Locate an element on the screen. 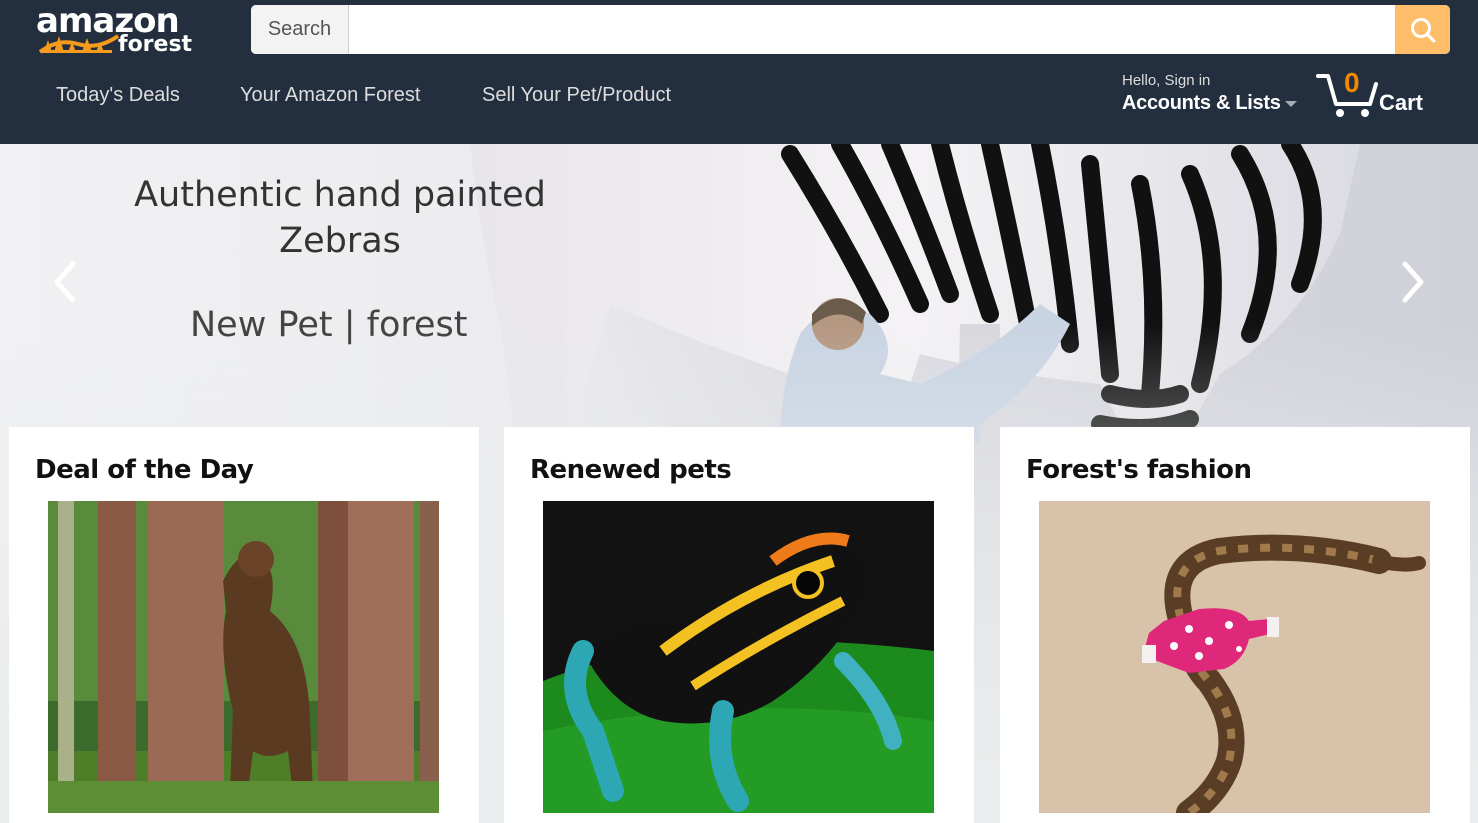 This screenshot has width=1478, height=823. amazon-forest-logo: amazon forest is located at coordinates (114, 30).